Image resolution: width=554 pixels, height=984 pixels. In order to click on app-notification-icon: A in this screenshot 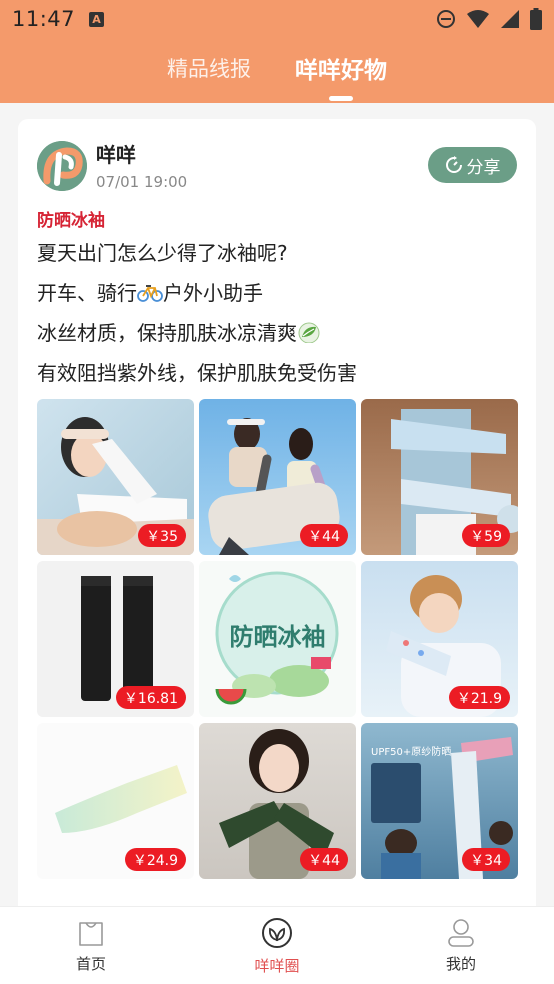, I will do `click(97, 19)`.